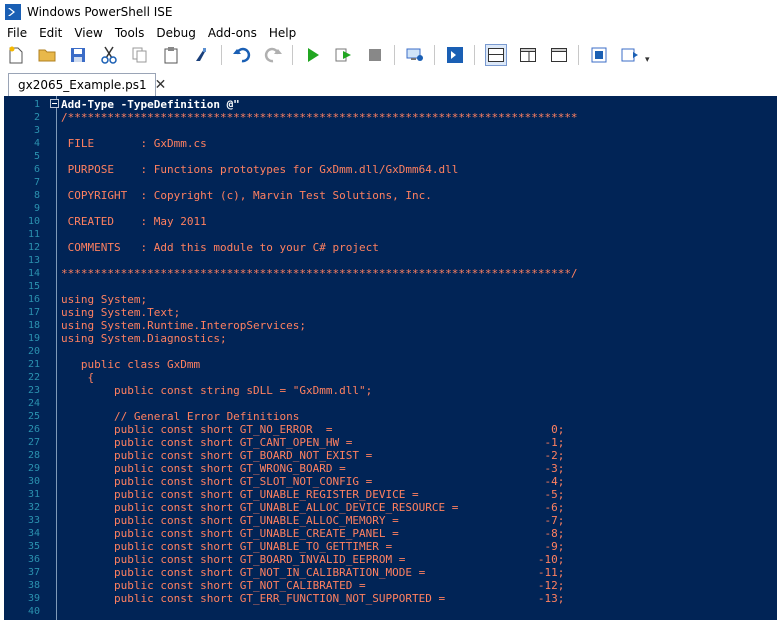 This screenshot has height=620, width=777. Describe the element at coordinates (131, 364) in the screenshot. I see `code-line: public class GxDmm` at that location.